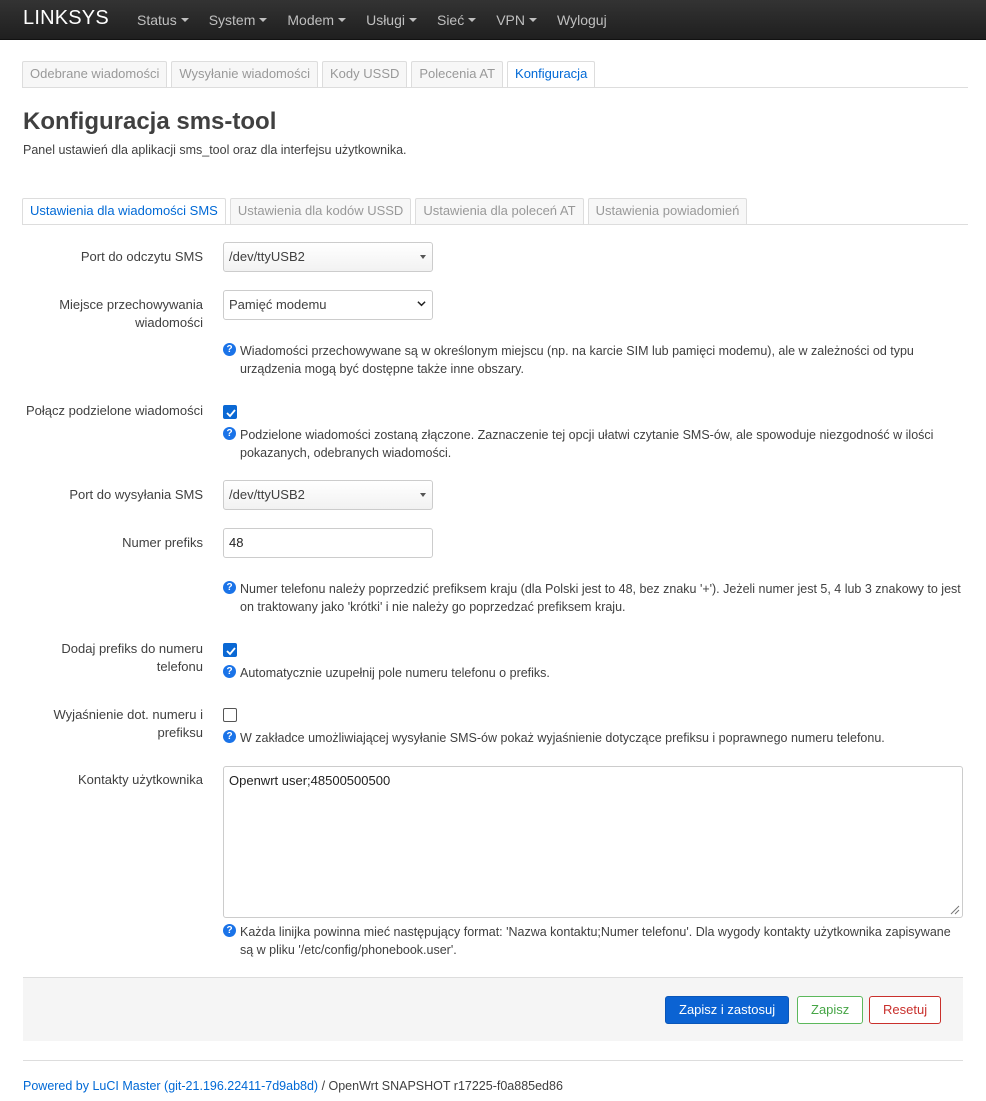  What do you see at coordinates (499, 211) in the screenshot?
I see `tab-at-settings: Ustawienia dla poleceń AT` at bounding box center [499, 211].